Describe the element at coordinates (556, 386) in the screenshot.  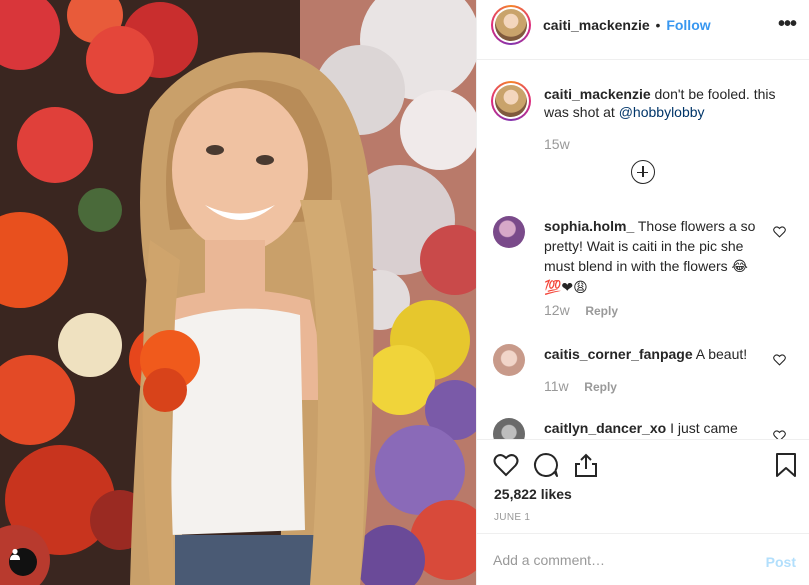
I see `comment-timestamp: 11w` at that location.